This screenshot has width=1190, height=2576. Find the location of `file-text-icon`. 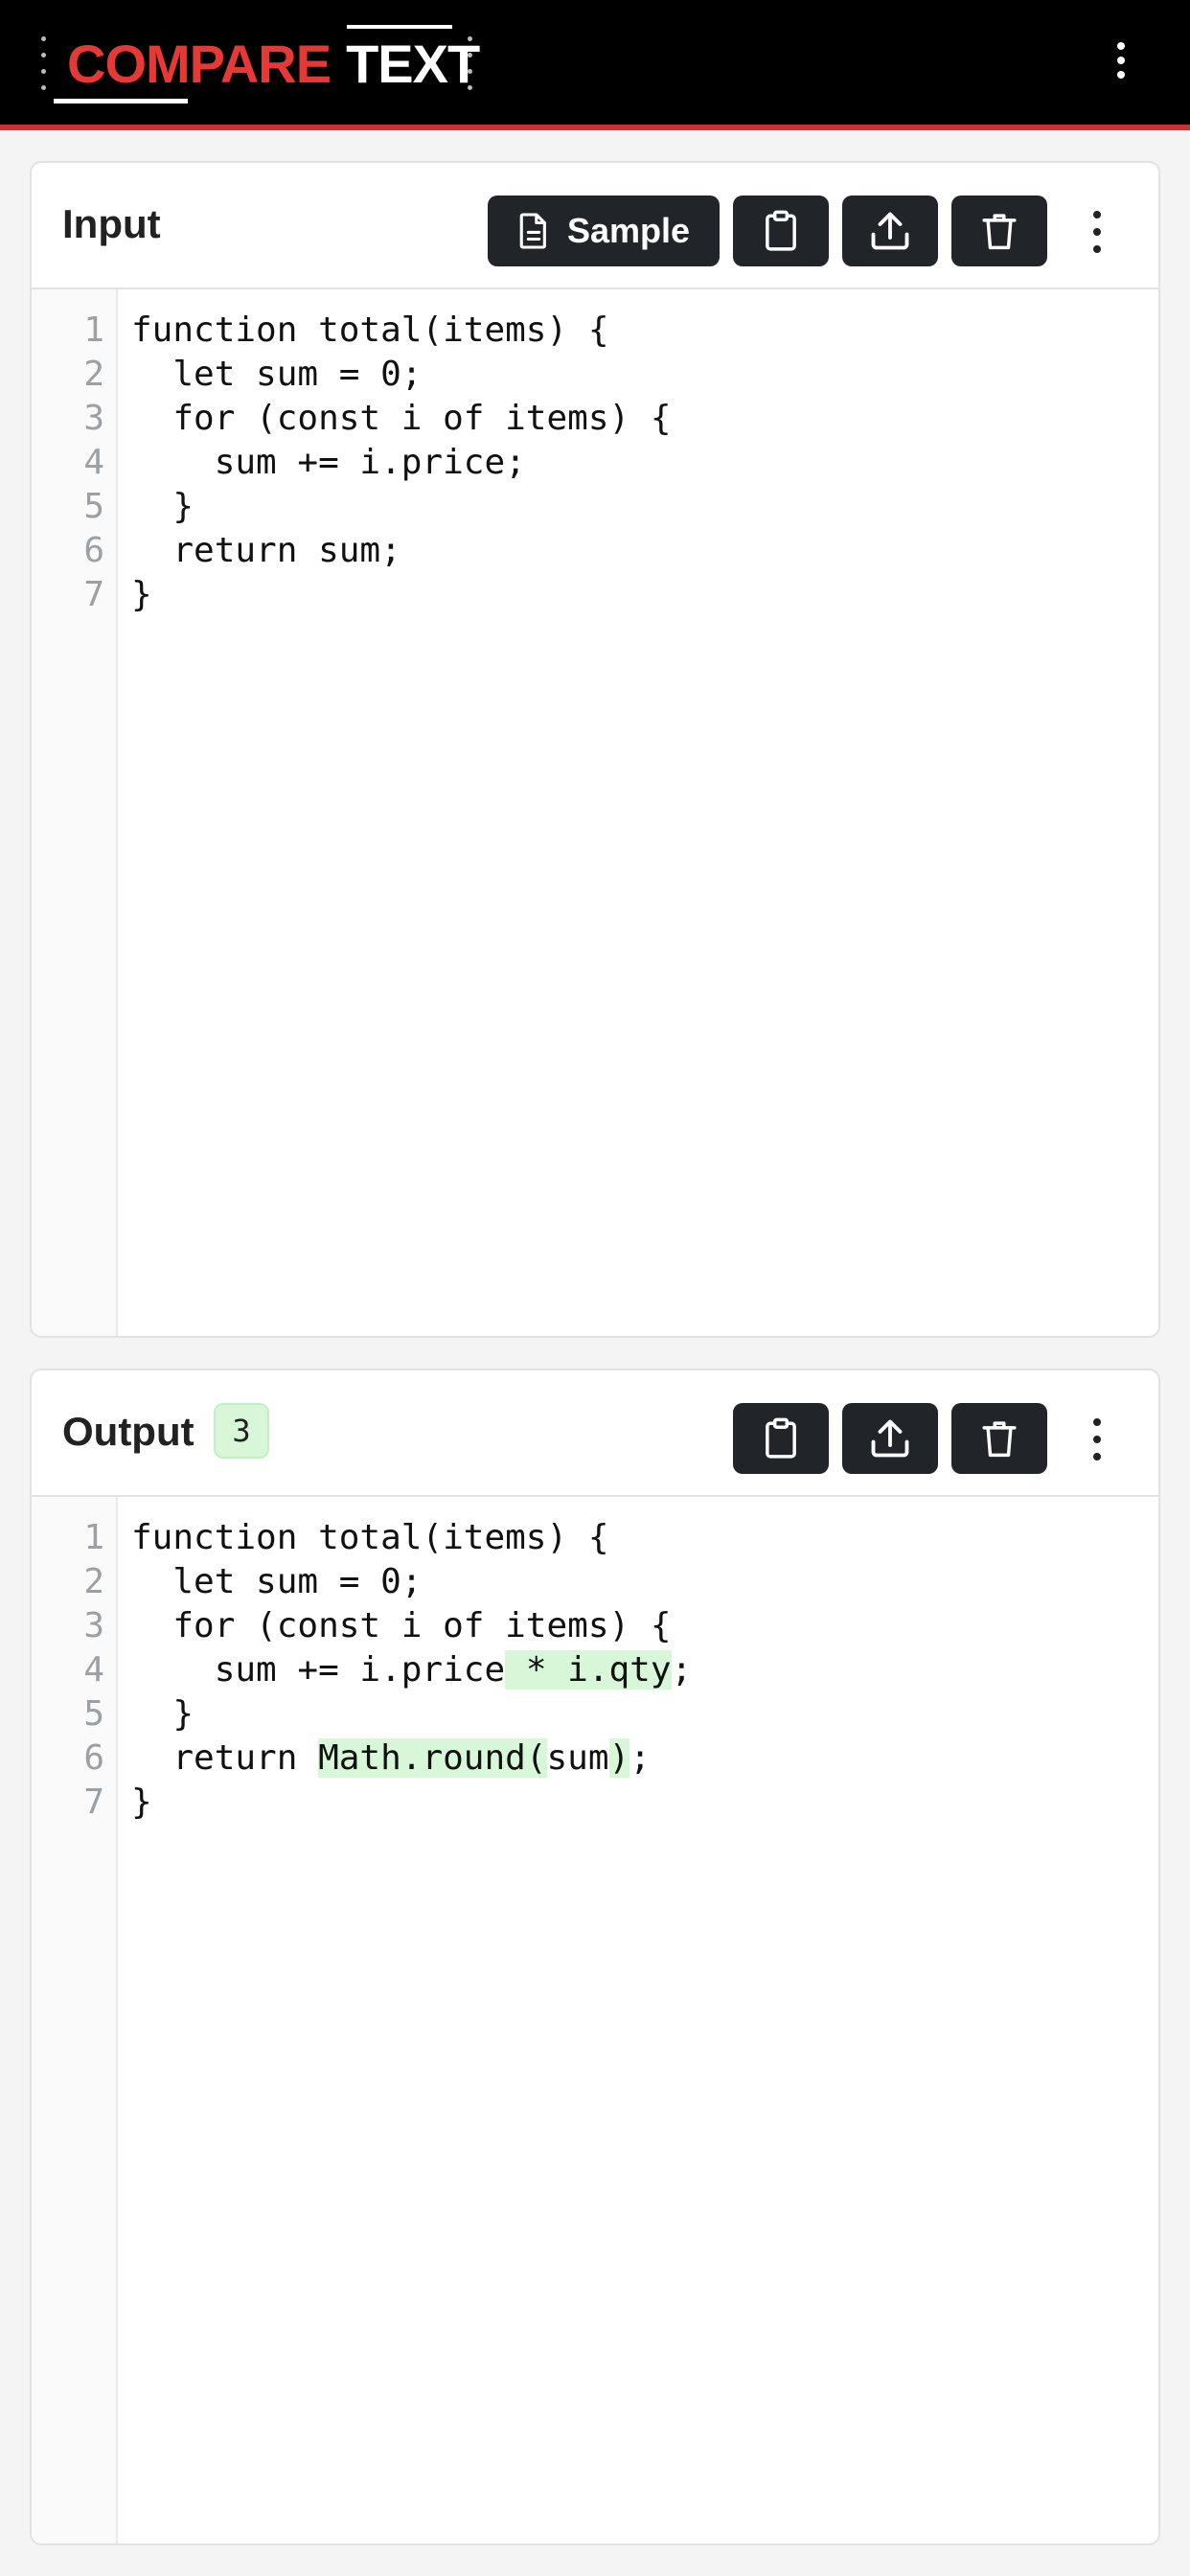

file-text-icon is located at coordinates (532, 231).